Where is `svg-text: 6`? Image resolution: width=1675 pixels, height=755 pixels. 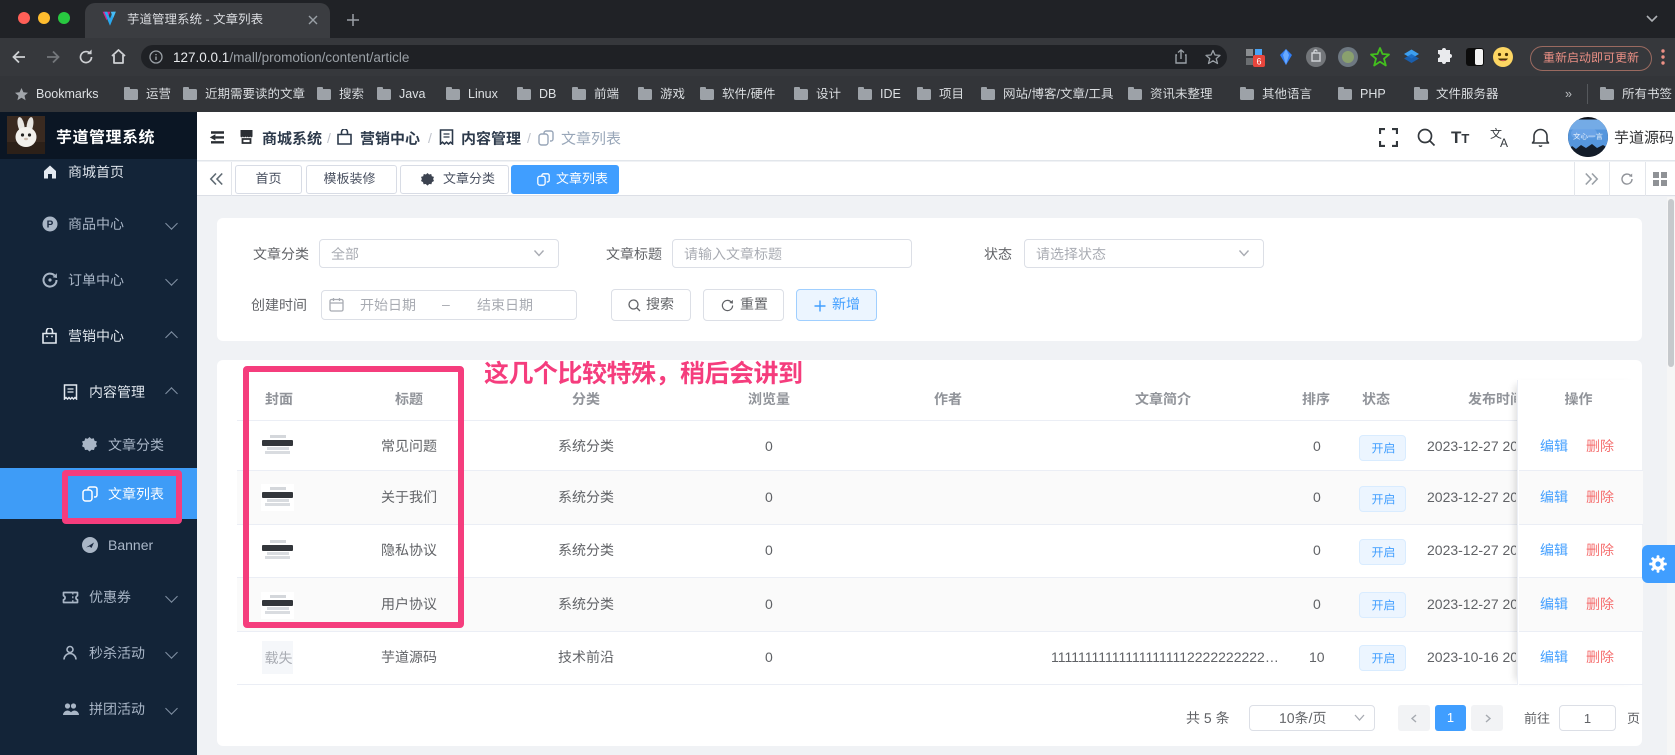 svg-text: 6 is located at coordinates (1258, 62).